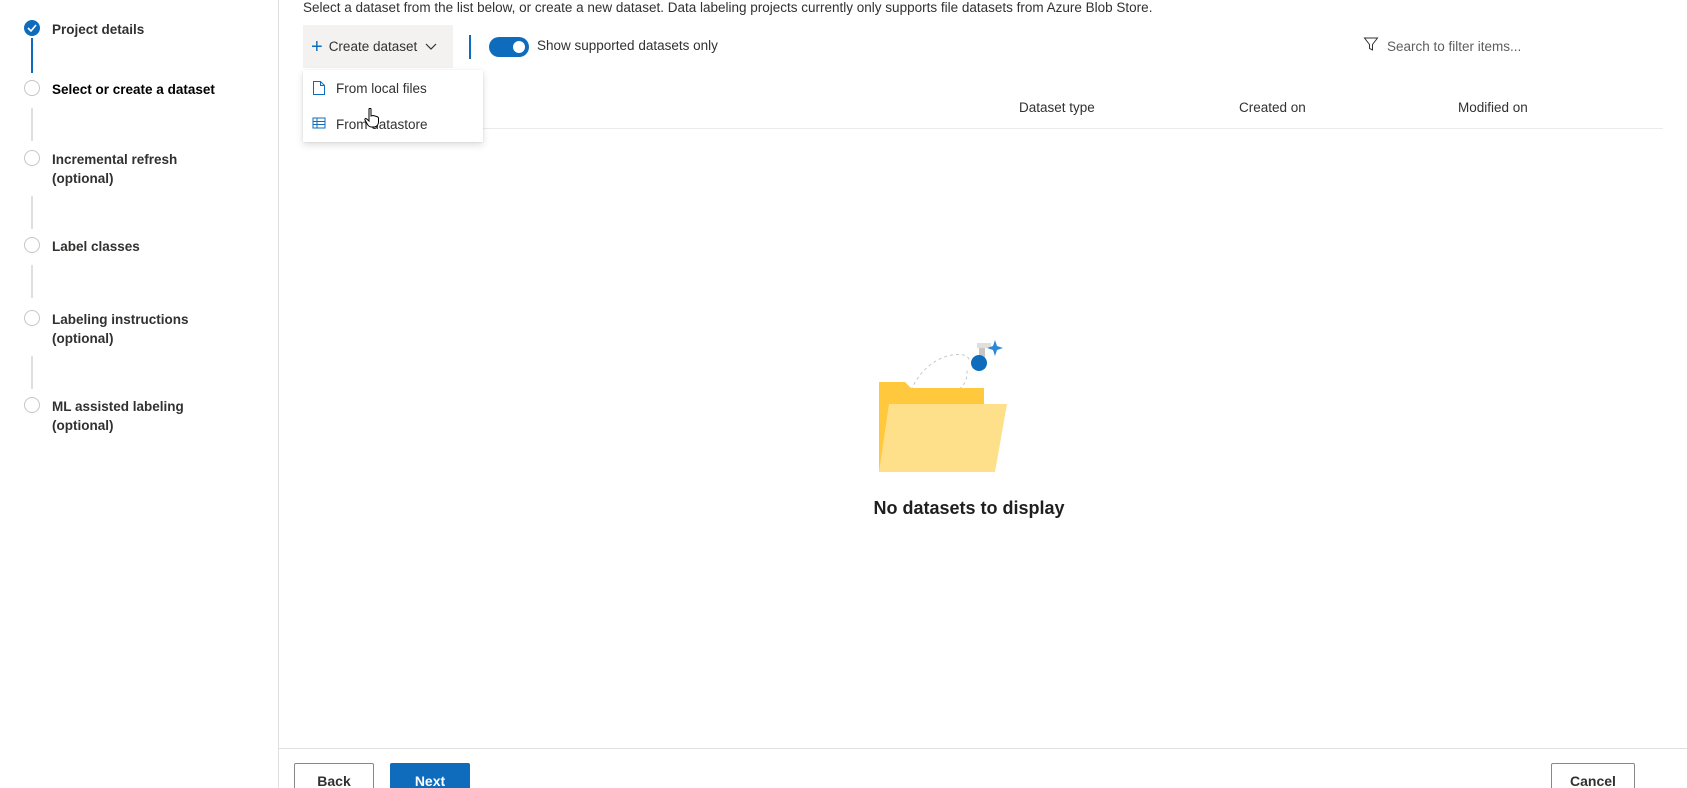  Describe the element at coordinates (120, 329) in the screenshot. I see `step-label: Labeling instructions (optional)` at that location.